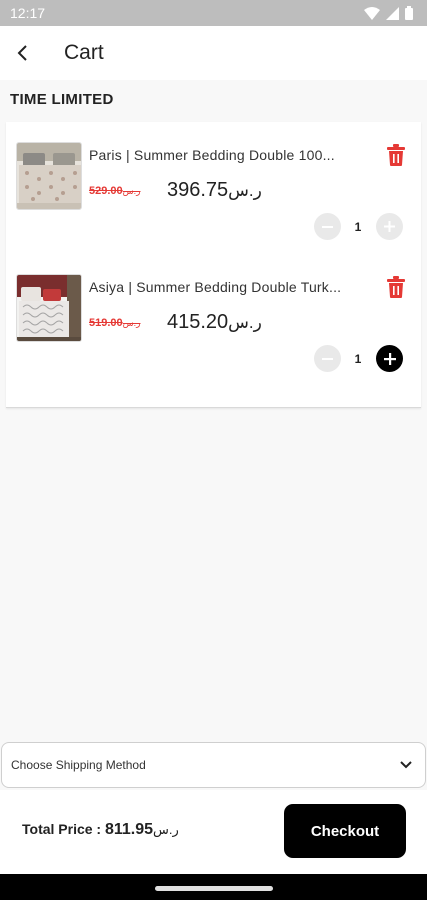  Describe the element at coordinates (409, 13) in the screenshot. I see `battery-icon` at that location.